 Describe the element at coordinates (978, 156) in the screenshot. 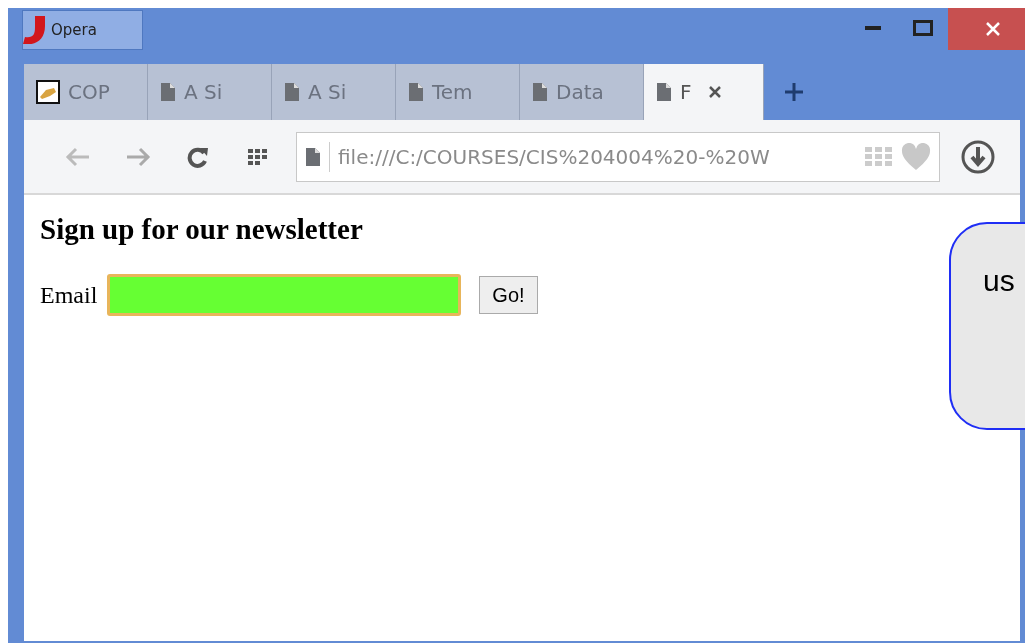

I see `download-icon` at that location.